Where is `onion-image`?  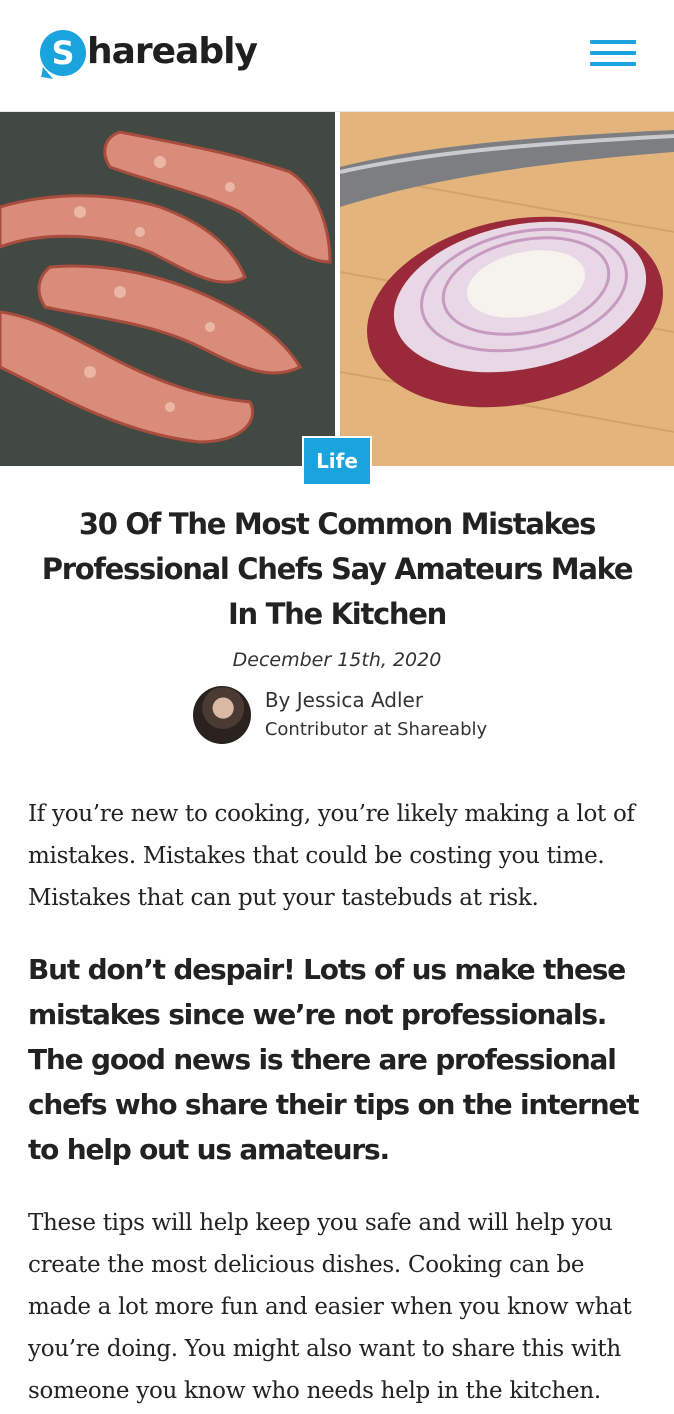 onion-image is located at coordinates (507, 289).